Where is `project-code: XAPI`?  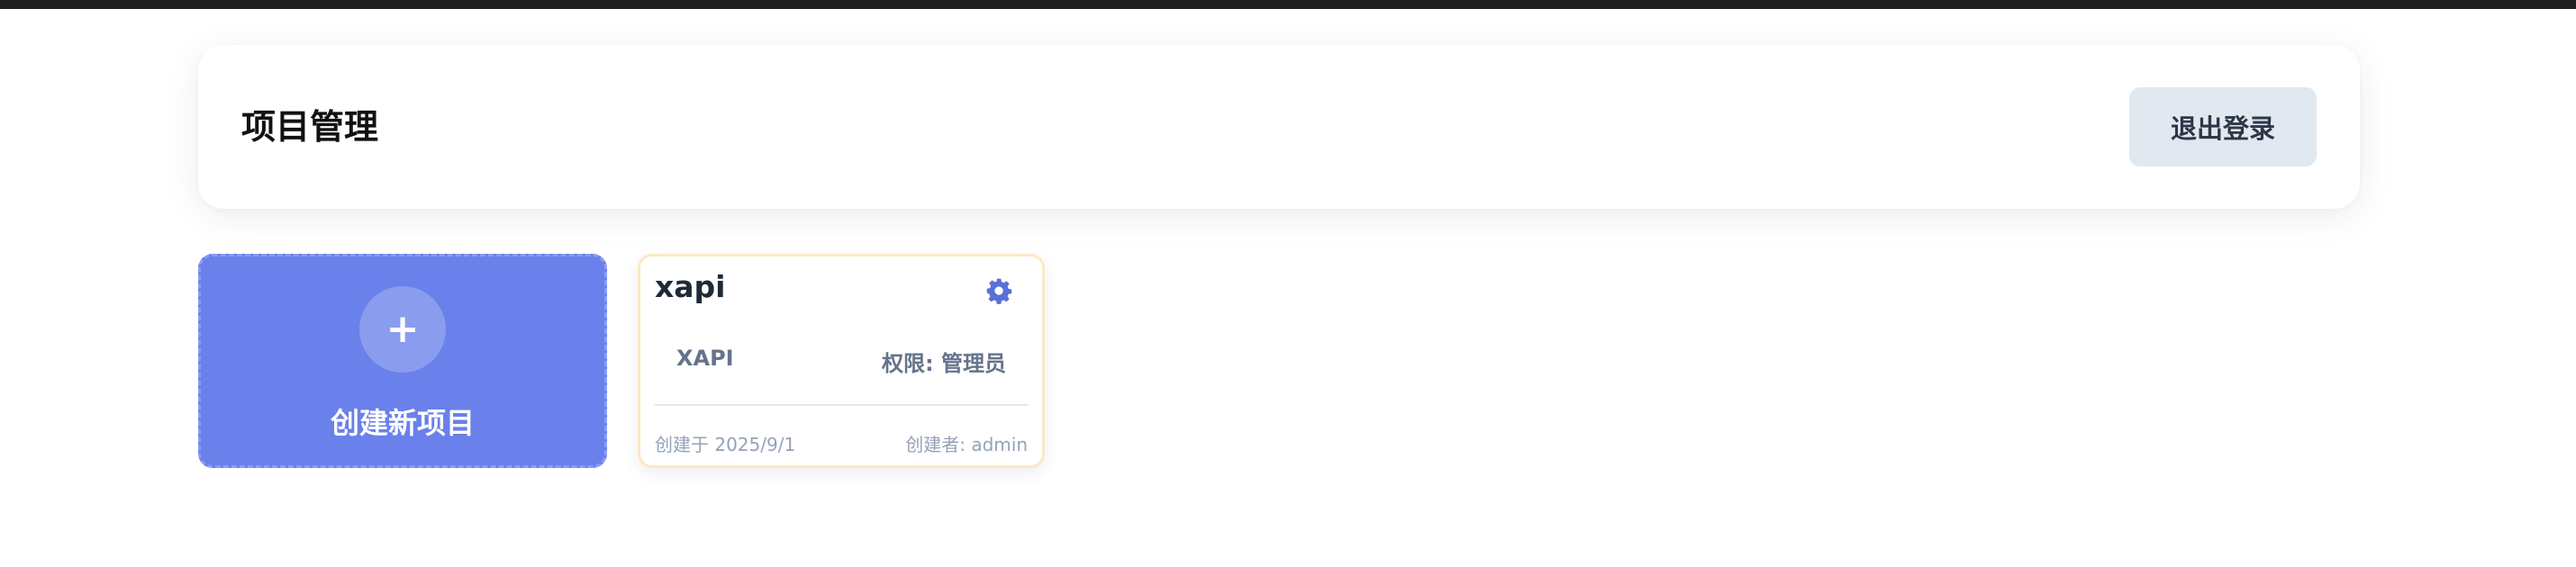
project-code: XAPI is located at coordinates (705, 359).